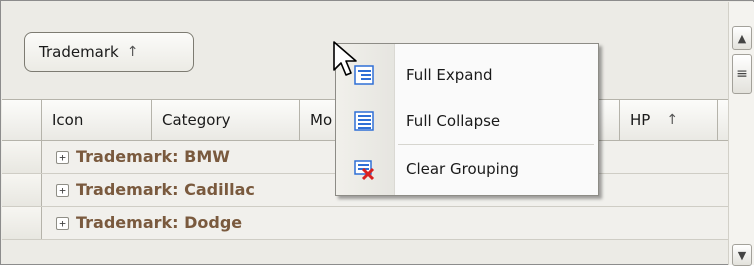 The height and width of the screenshot is (266, 754). What do you see at coordinates (462, 169) in the screenshot?
I see `menu-item-label: Clear Grouping` at bounding box center [462, 169].